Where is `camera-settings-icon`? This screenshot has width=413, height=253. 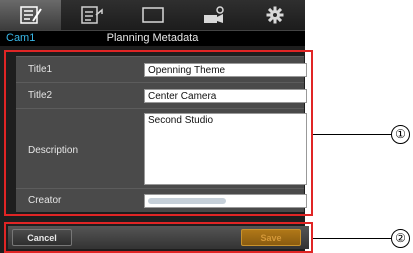 camera-settings-icon is located at coordinates (213, 14).